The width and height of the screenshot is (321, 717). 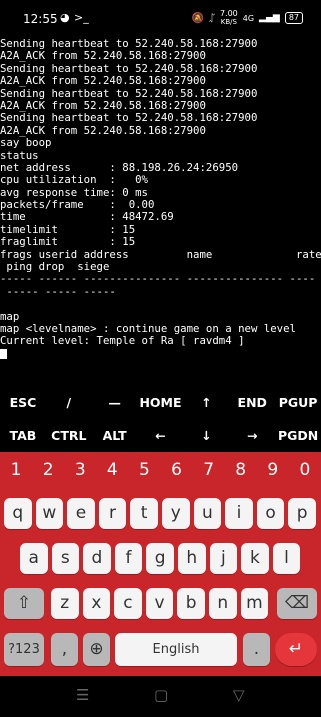 What do you see at coordinates (65, 603) in the screenshot?
I see `letter-key: z` at bounding box center [65, 603].